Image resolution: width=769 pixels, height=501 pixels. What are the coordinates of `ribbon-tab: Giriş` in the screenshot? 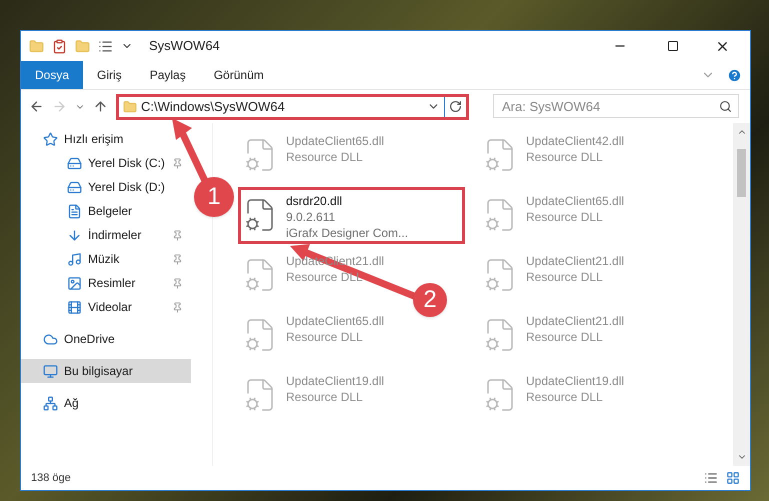 It's located at (109, 75).